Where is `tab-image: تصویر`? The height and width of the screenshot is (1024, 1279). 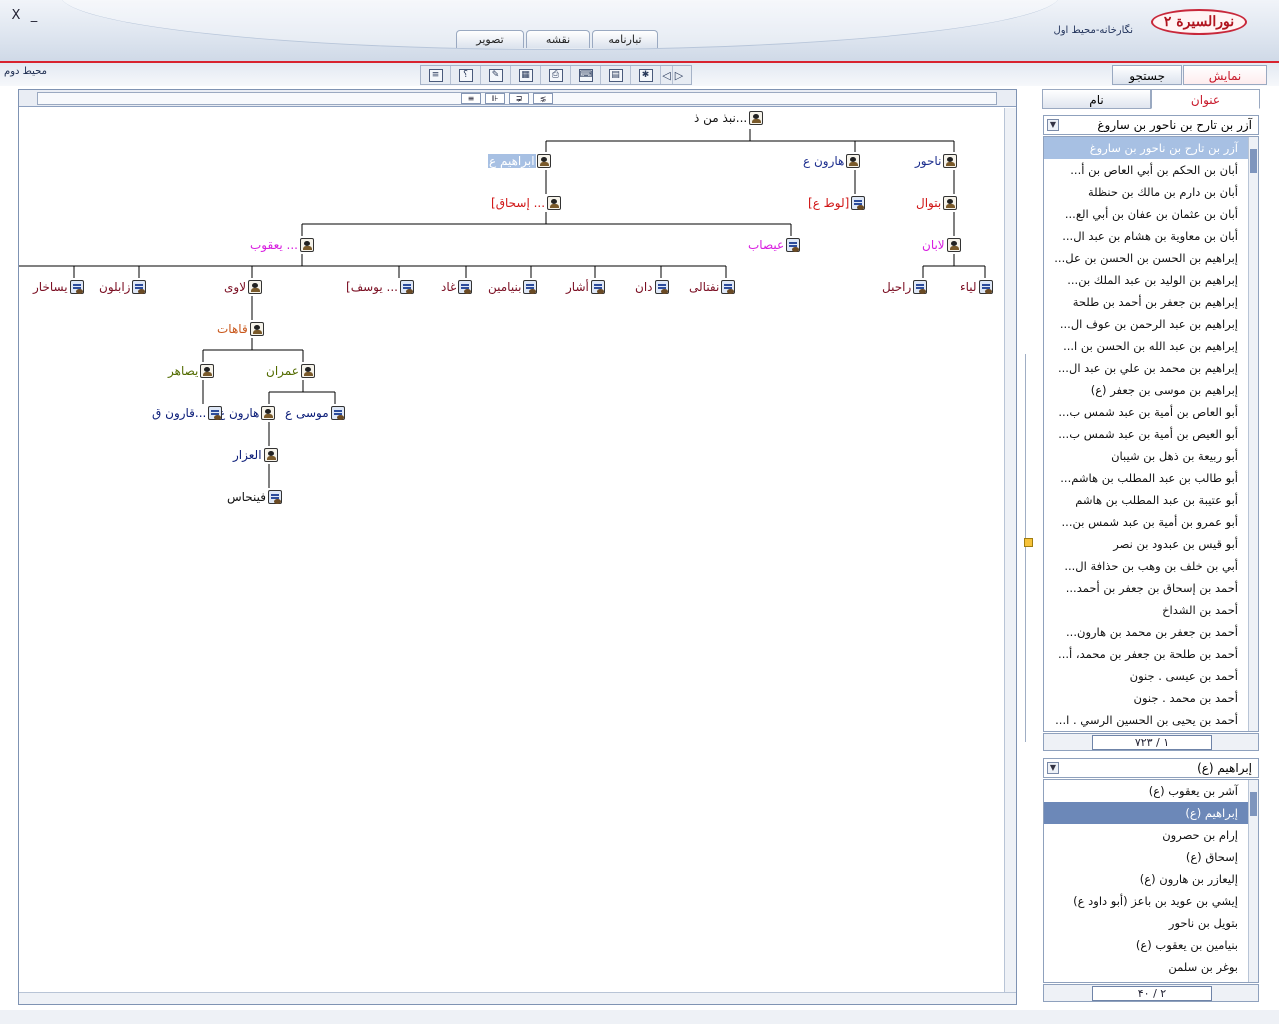 tab-image: تصویر is located at coordinates (490, 39).